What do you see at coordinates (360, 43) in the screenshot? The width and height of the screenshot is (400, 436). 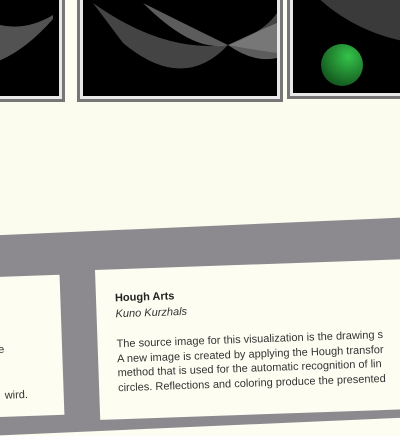 I see `hough-sphere-image` at bounding box center [360, 43].